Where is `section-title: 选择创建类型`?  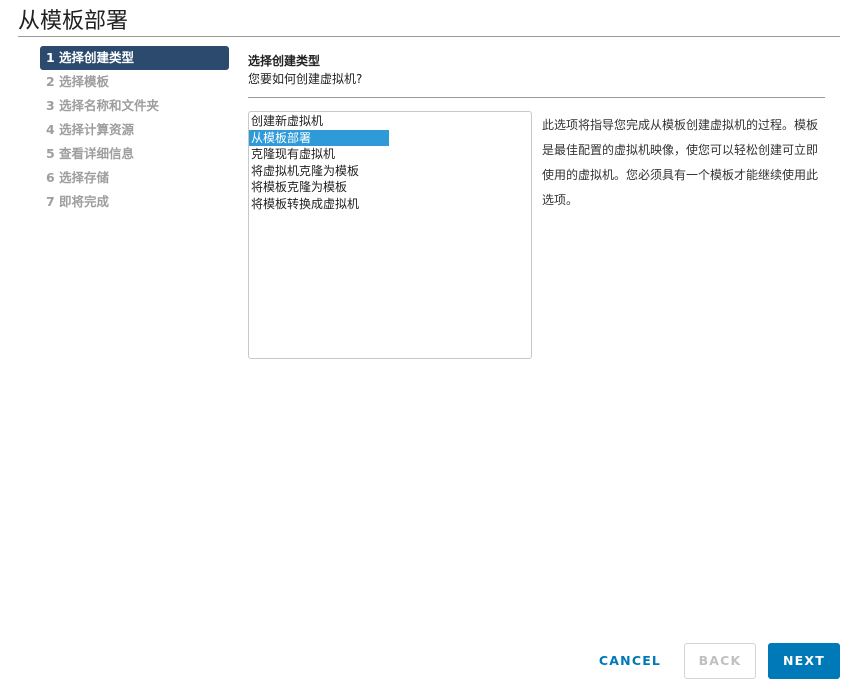 section-title: 选择创建类型 is located at coordinates (284, 61).